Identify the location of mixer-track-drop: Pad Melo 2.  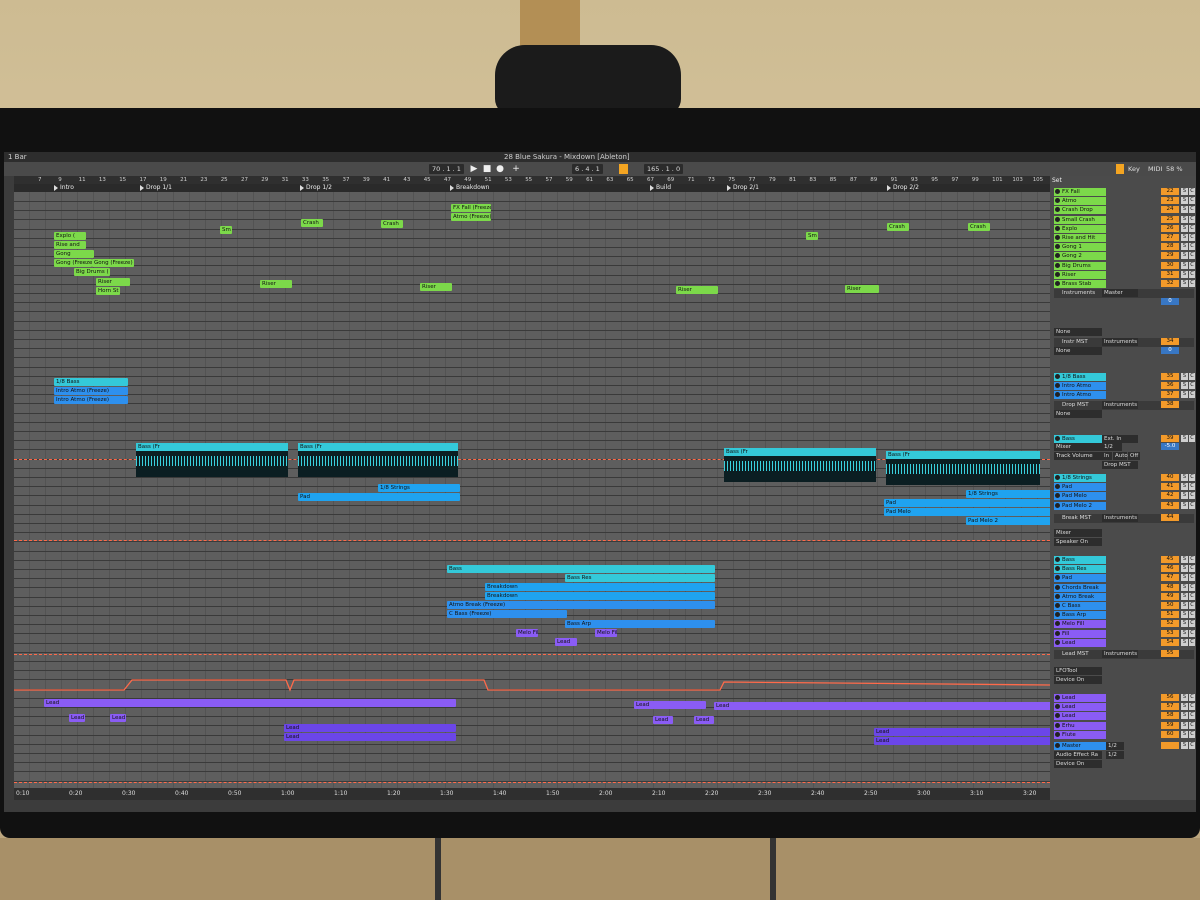
(1080, 505).